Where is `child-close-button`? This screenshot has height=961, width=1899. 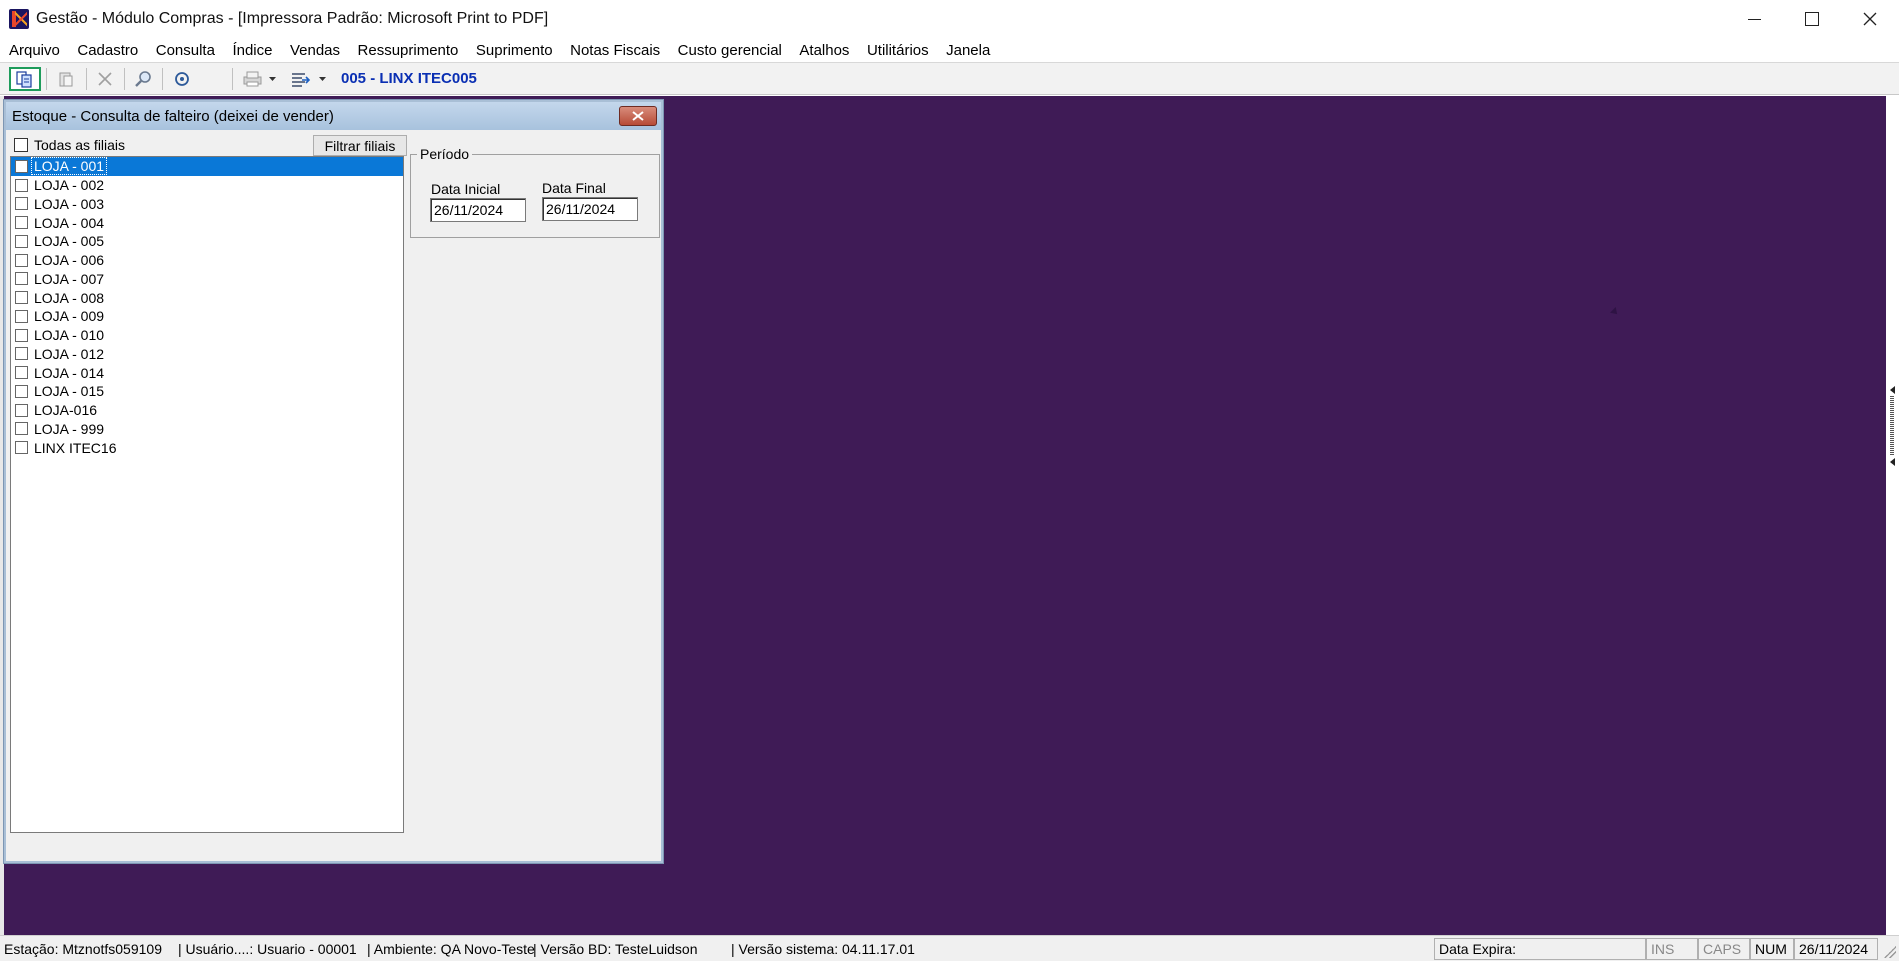 child-close-button is located at coordinates (638, 116).